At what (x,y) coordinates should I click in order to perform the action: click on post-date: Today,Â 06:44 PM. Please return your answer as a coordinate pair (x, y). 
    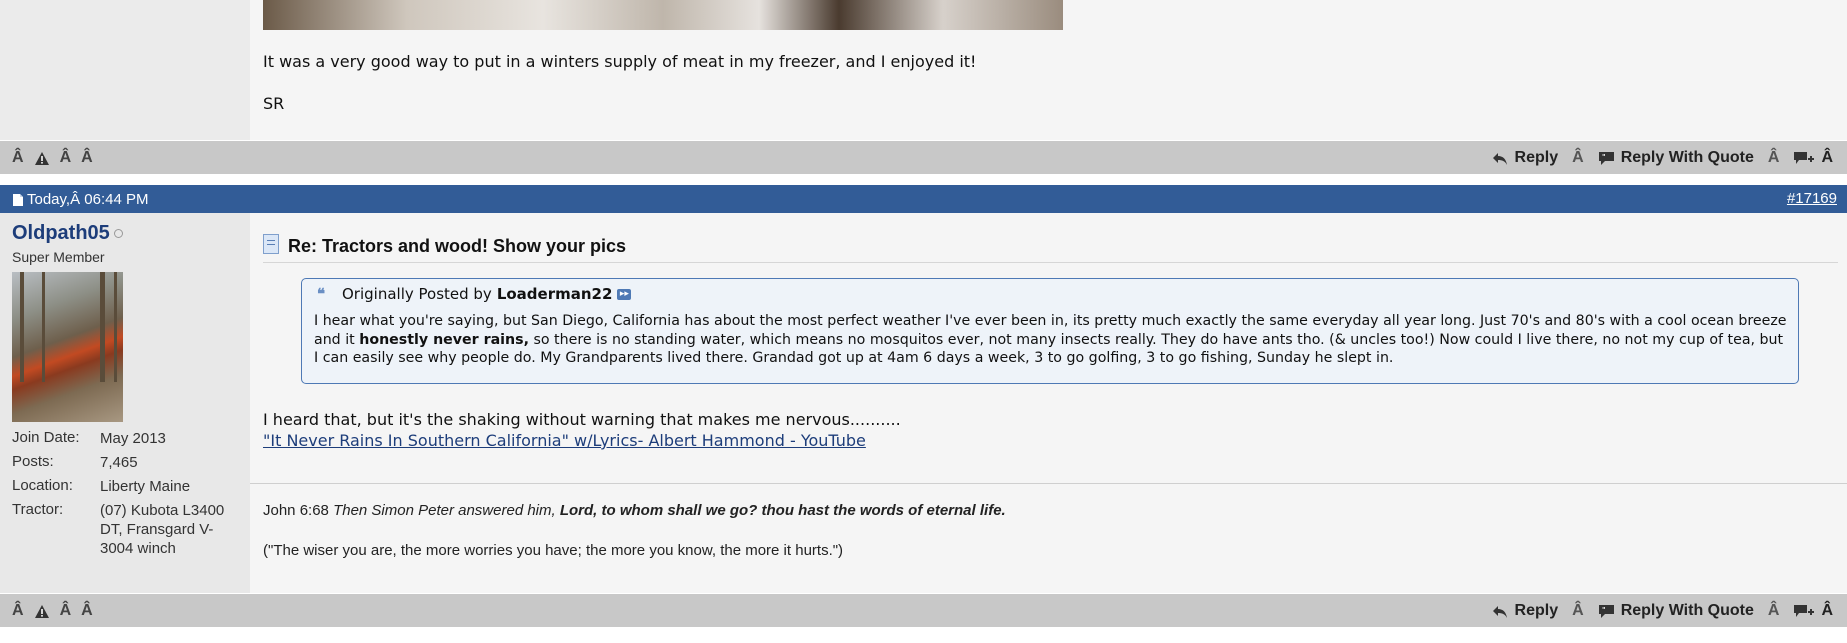
    Looking at the image, I should click on (80, 199).